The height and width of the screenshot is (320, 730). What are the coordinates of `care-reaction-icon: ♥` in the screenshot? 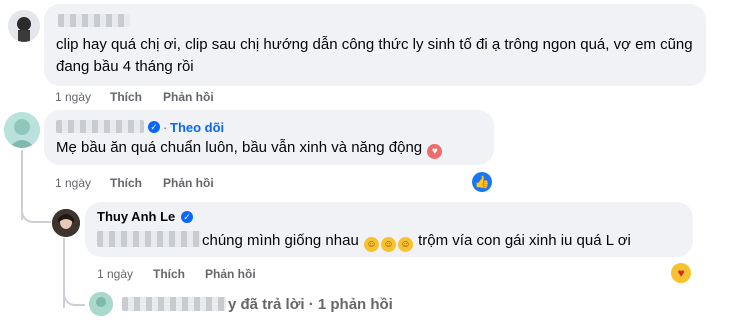 It's located at (681, 273).